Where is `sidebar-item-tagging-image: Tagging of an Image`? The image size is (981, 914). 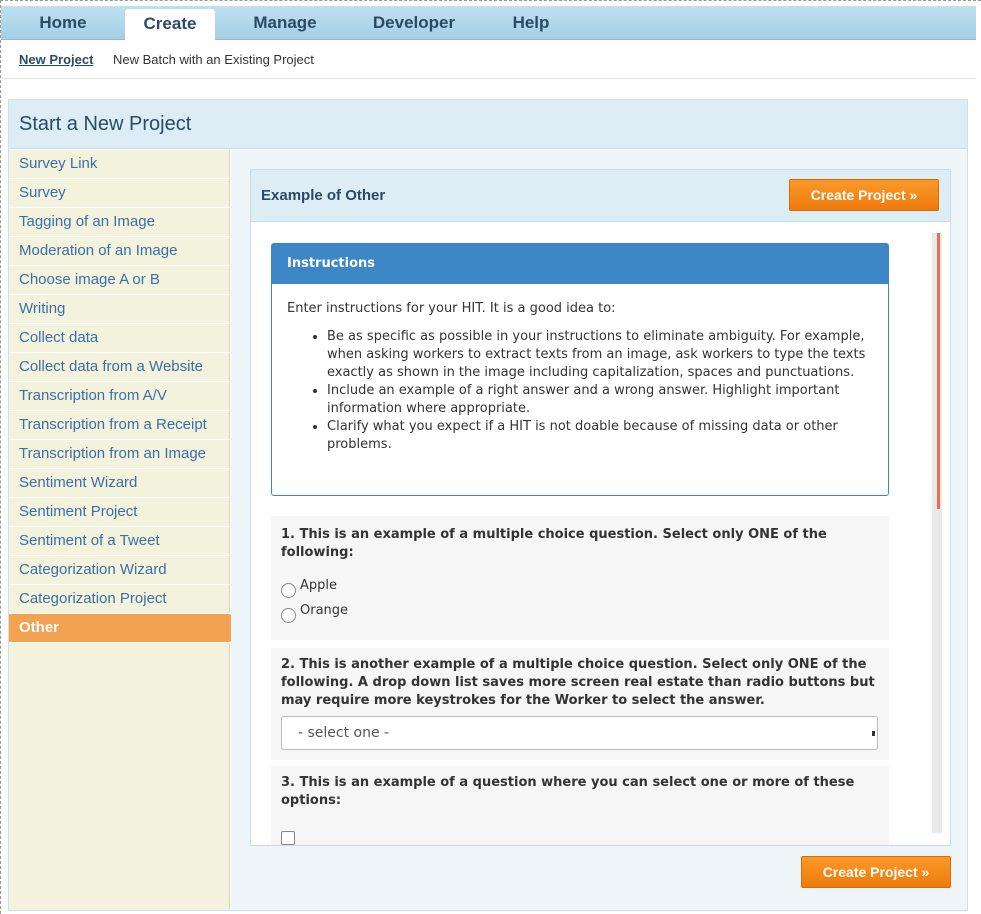
sidebar-item-tagging-image: Tagging of an Image is located at coordinates (119, 222).